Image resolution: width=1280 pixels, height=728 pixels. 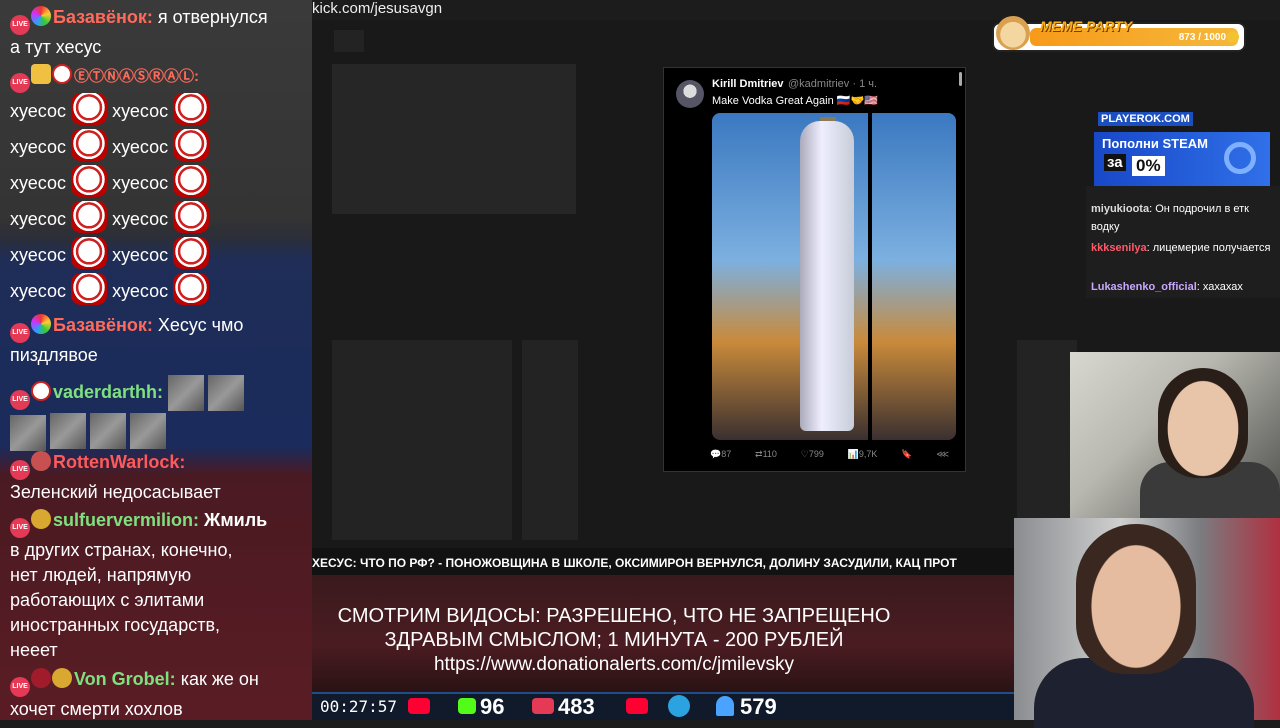 I want to click on avatar, so click(x=690, y=94).